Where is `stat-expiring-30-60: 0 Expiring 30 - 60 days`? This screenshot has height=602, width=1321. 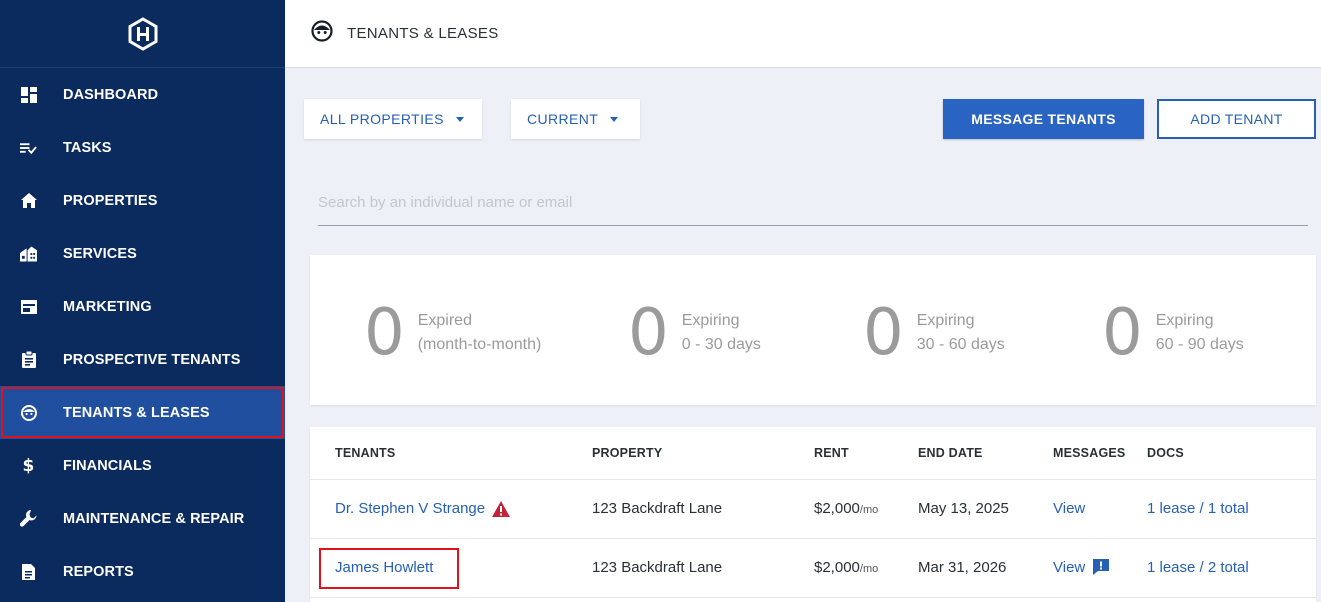
stat-expiring-30-60: 0 Expiring 30 - 60 days is located at coordinates (934, 333).